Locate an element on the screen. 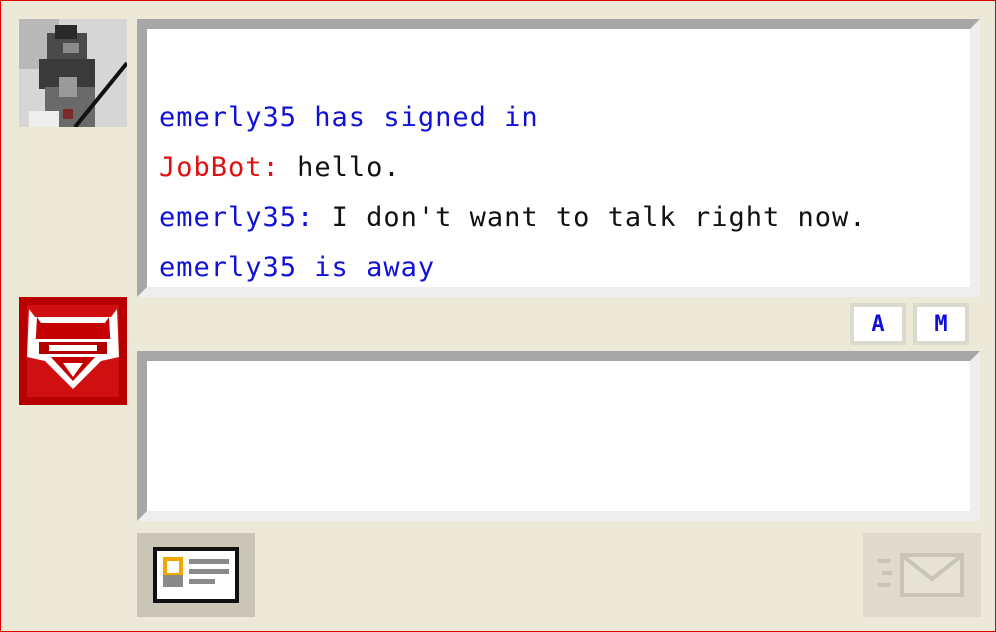 Image resolution: width=996 pixels, height=632 pixels. message-text: hello. is located at coordinates (349, 167).